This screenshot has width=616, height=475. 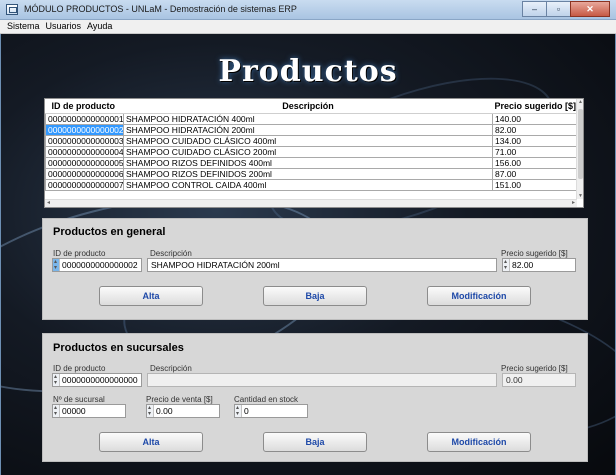 What do you see at coordinates (84, 118) in the screenshot?
I see `cell-id: 0000000000000001` at bounding box center [84, 118].